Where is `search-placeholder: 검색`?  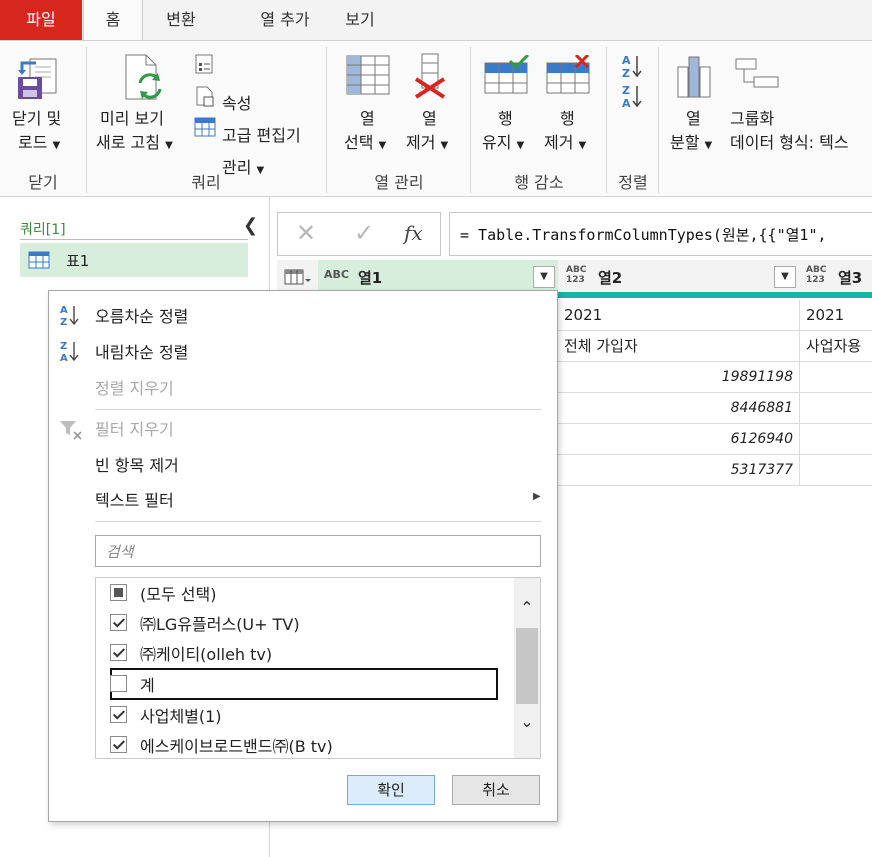
search-placeholder: 검색 is located at coordinates (120, 552).